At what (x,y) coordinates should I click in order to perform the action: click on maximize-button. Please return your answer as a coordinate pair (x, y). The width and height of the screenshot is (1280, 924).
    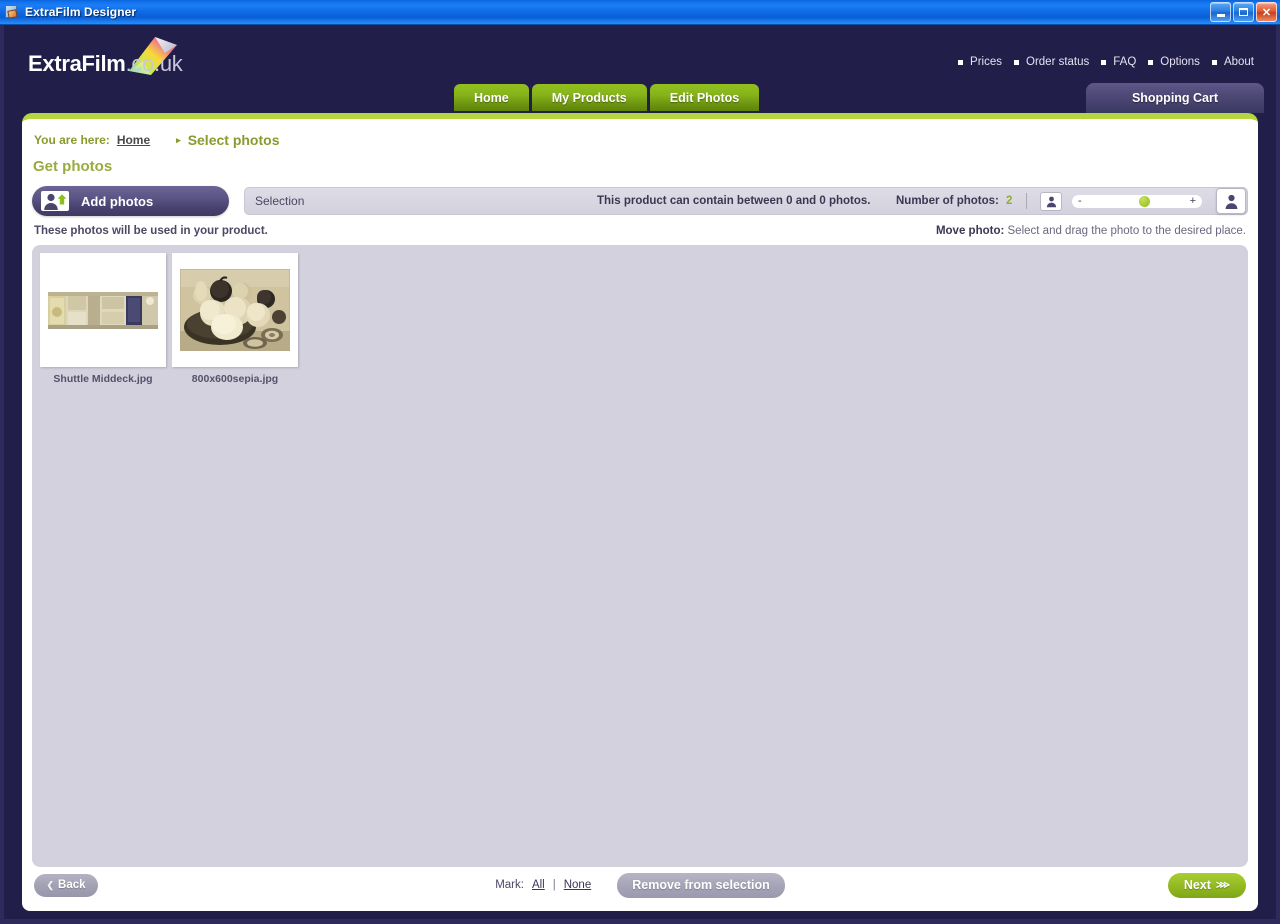
    Looking at the image, I should click on (1243, 12).